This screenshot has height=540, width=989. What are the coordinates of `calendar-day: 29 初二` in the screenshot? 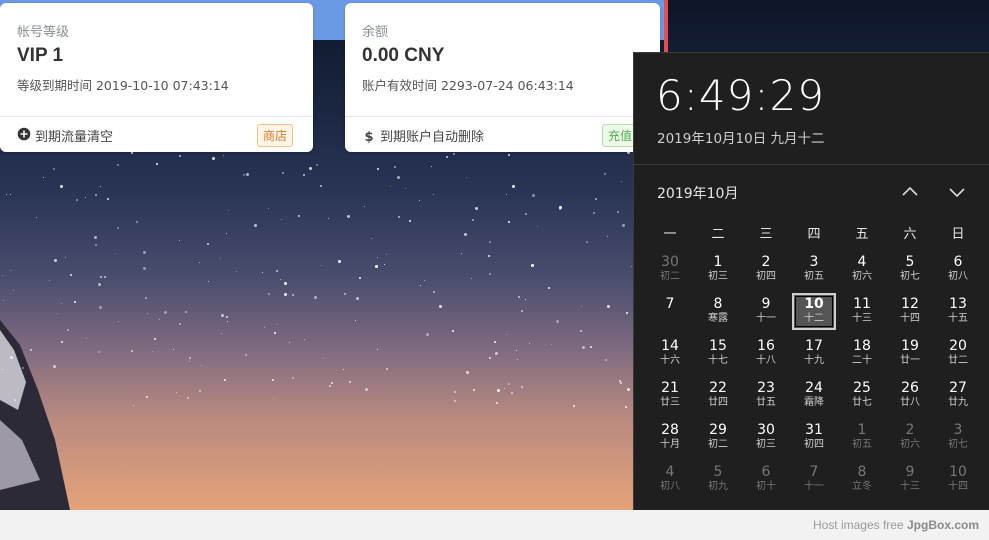 It's located at (718, 440).